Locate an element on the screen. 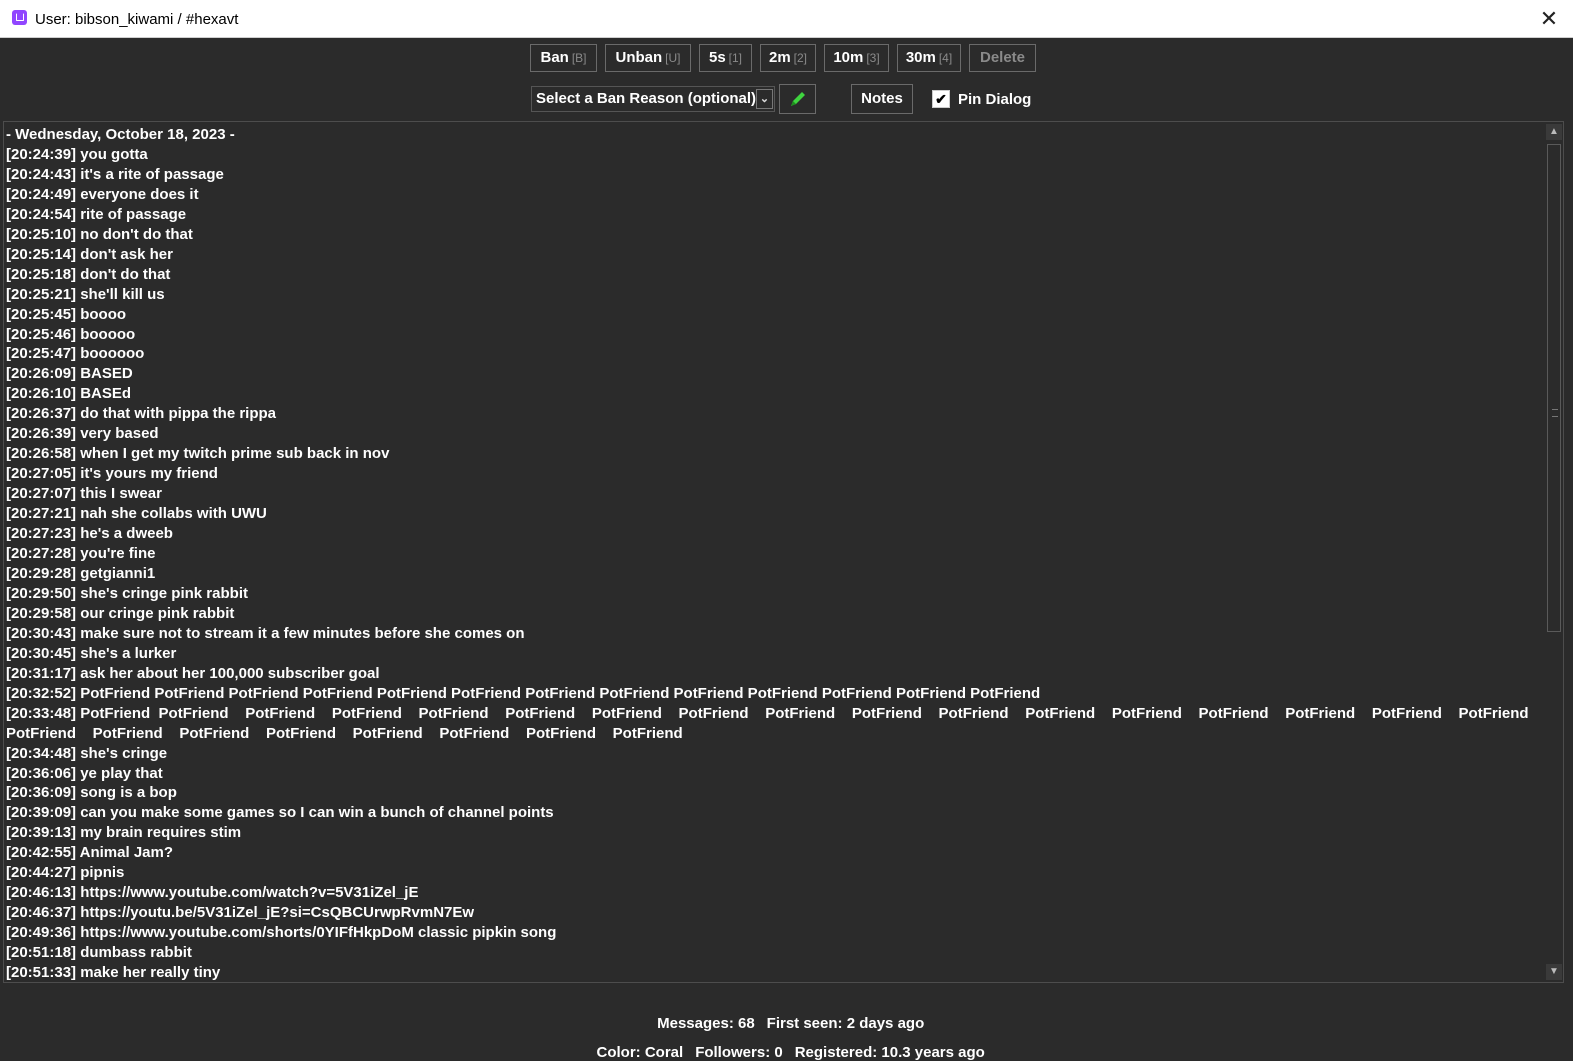 Image resolution: width=1573 pixels, height=1061 pixels. chat-message: [20:27:05] it's yours my friend is located at coordinates (112, 474).